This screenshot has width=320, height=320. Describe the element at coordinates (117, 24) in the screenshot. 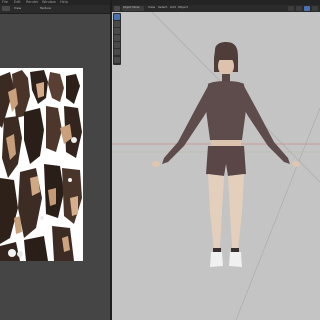

I see `cursor-tool-icon` at that location.